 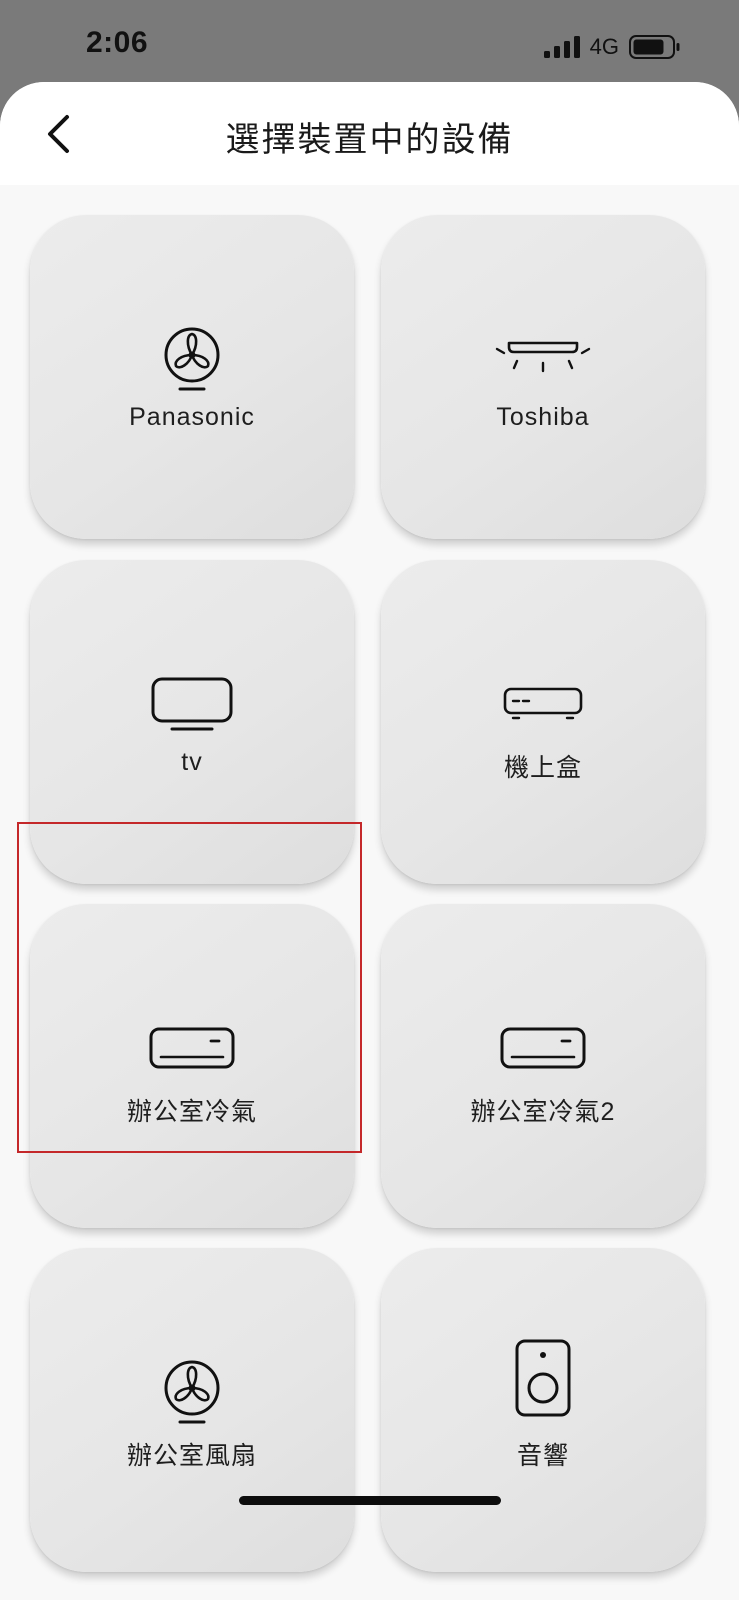 I want to click on device-tile-tv: tv, so click(x=192, y=722).